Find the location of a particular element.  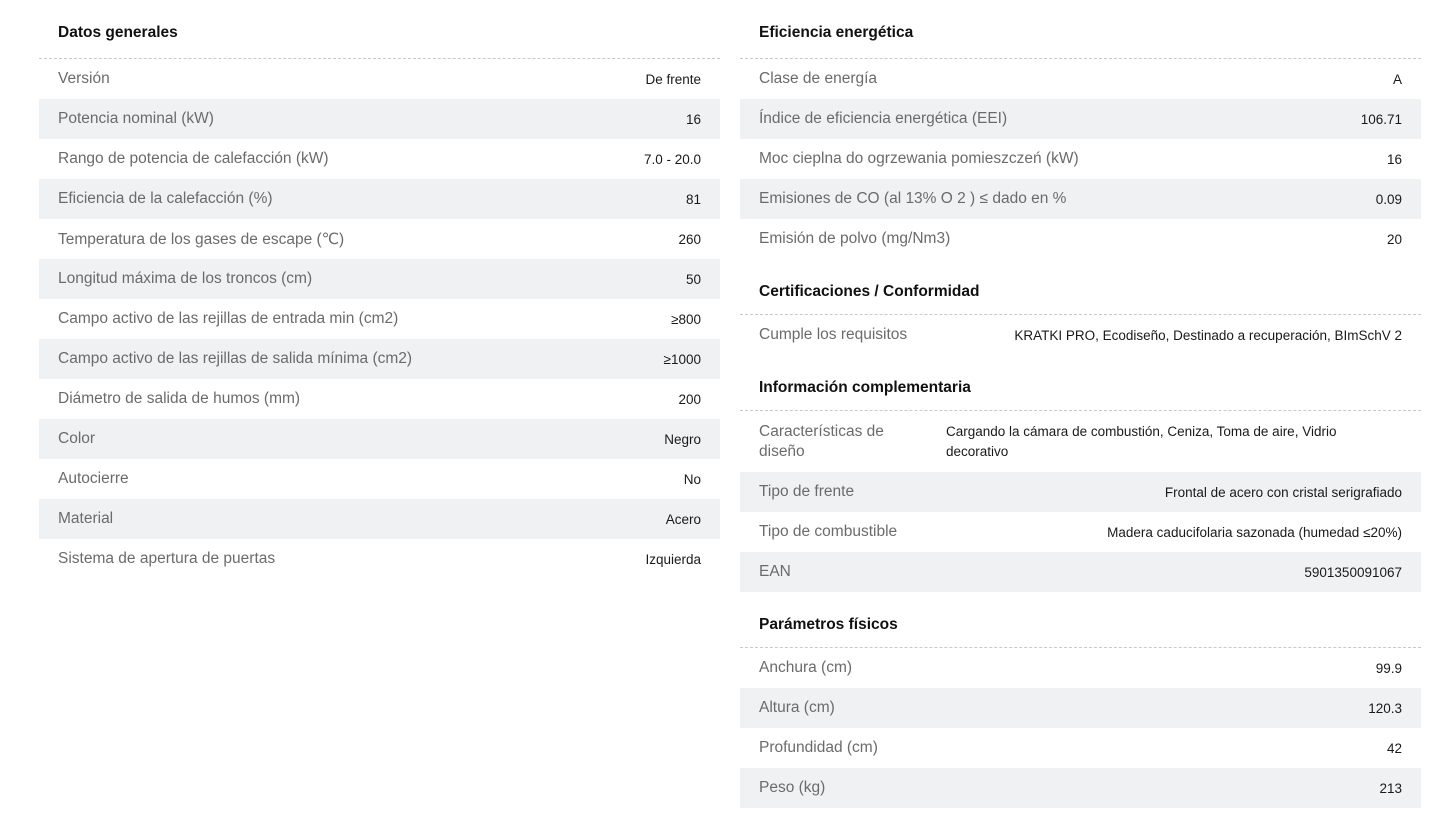

spec-value: 213 is located at coordinates (1390, 788).